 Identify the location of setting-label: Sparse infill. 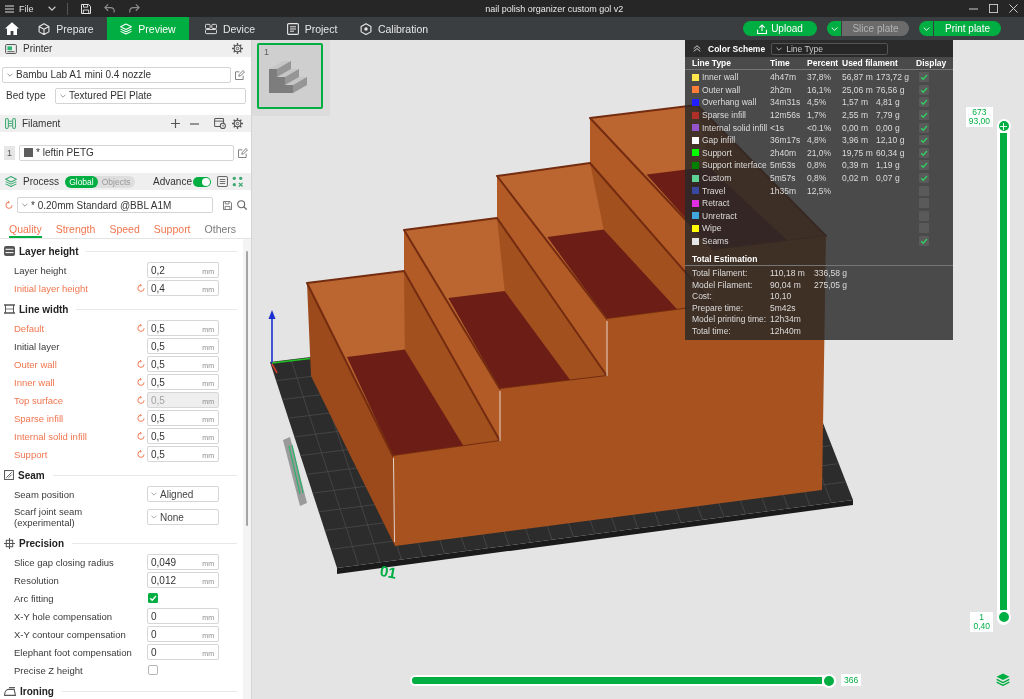
(39, 418).